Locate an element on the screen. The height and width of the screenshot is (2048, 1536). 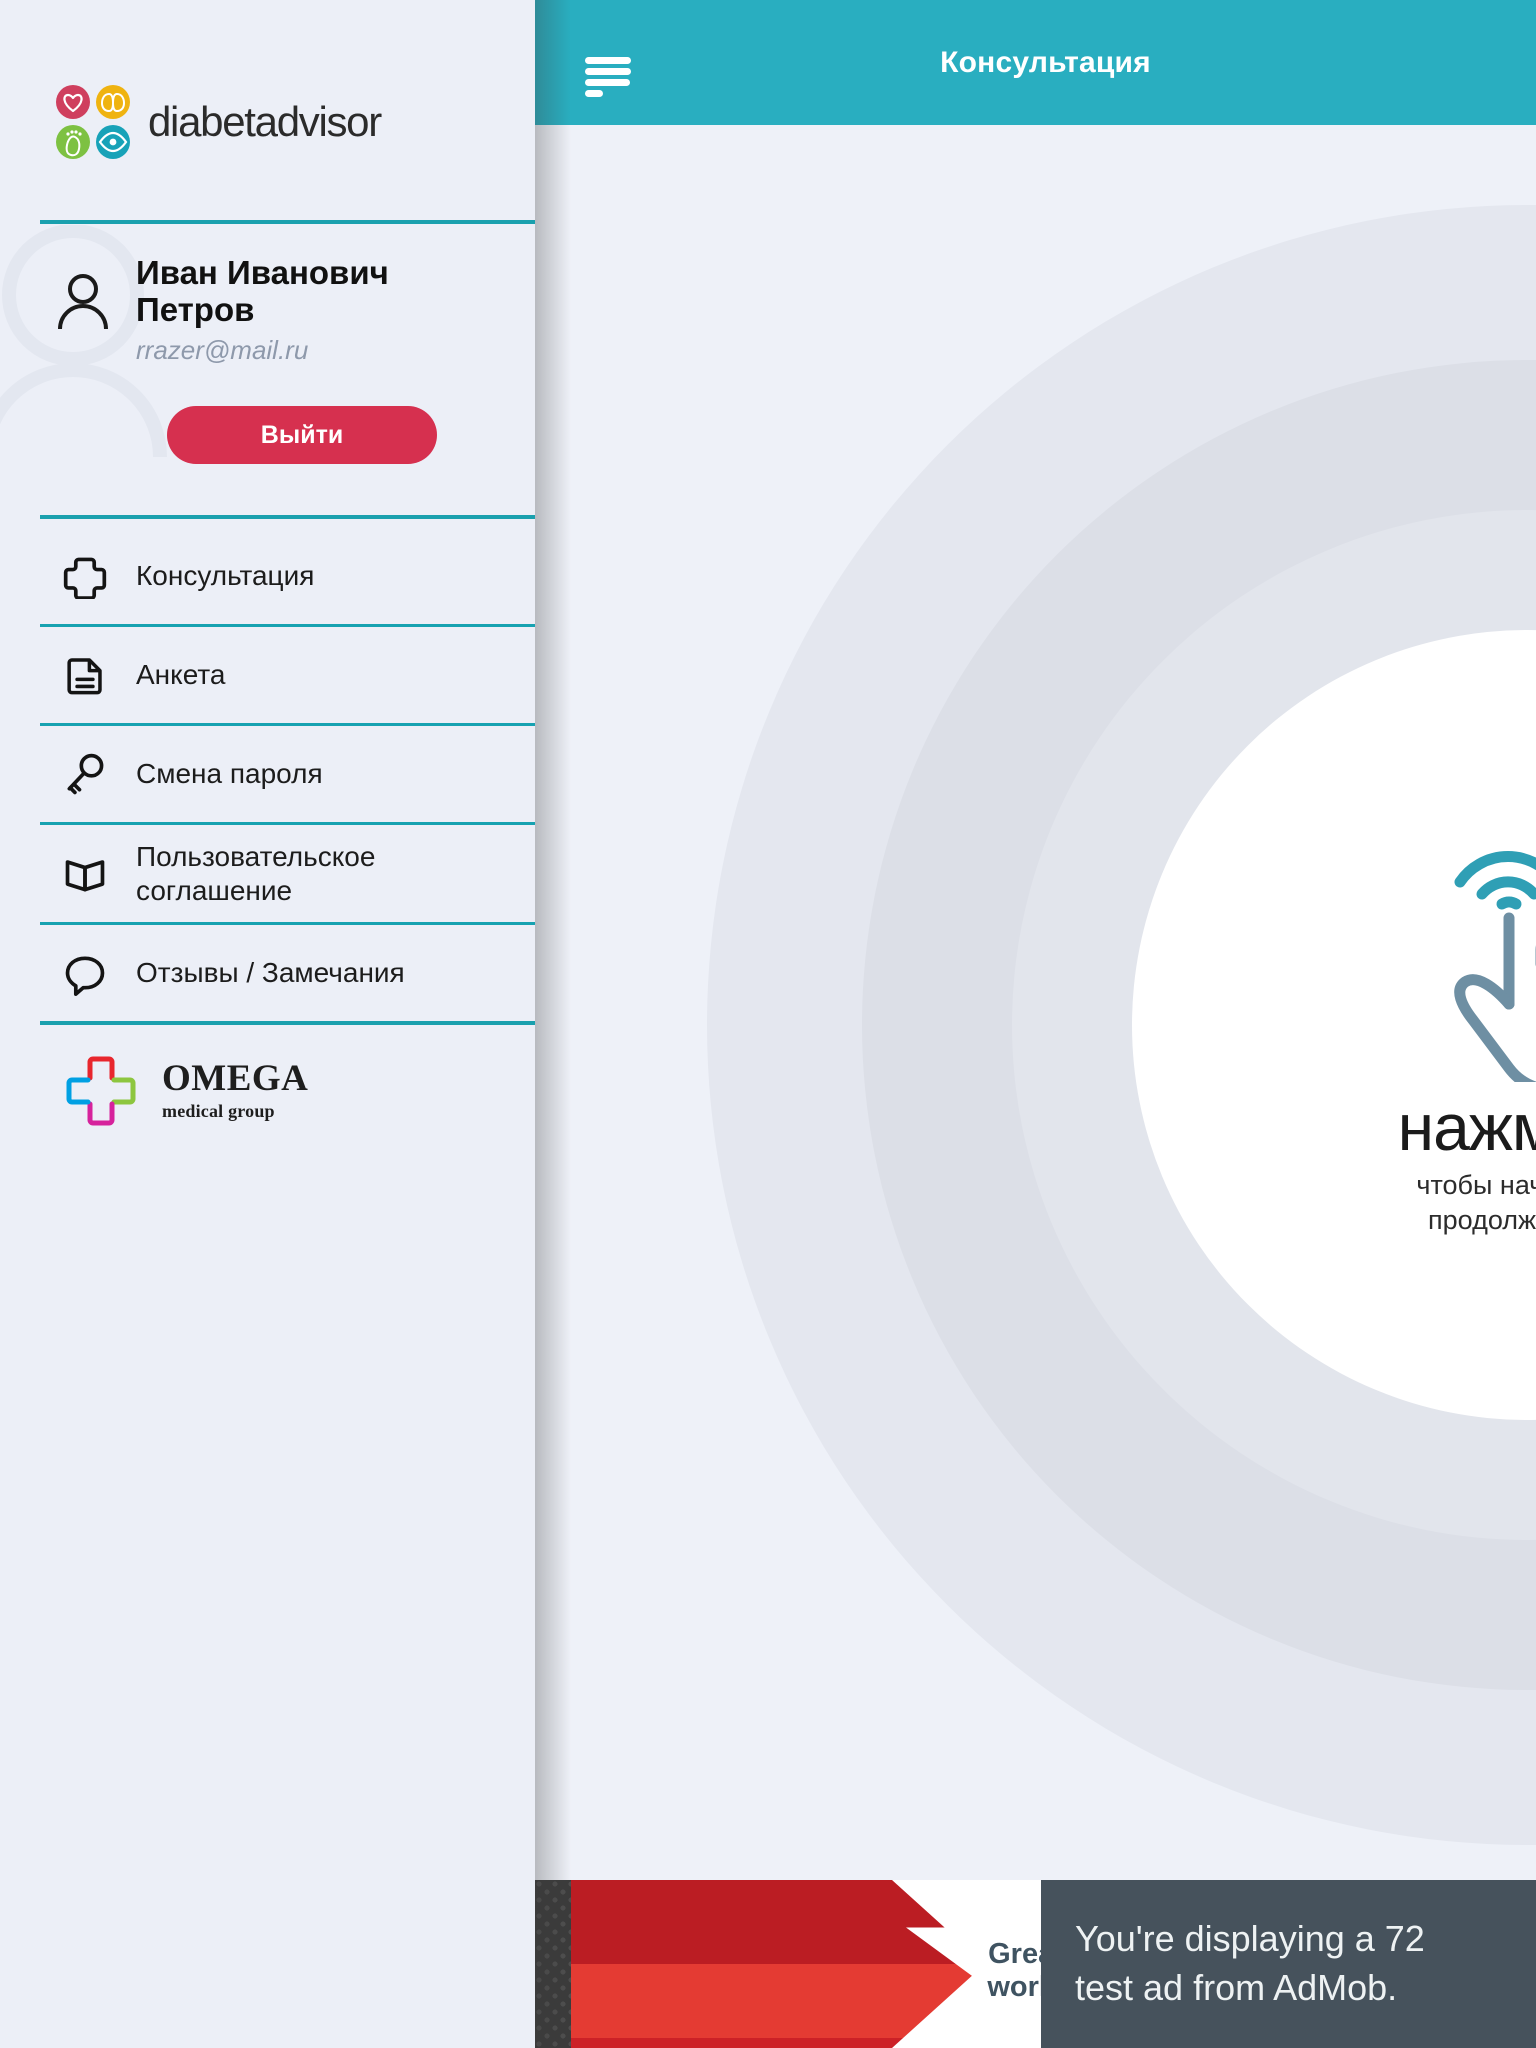
partner-name: OMEGA is located at coordinates (235, 1078).